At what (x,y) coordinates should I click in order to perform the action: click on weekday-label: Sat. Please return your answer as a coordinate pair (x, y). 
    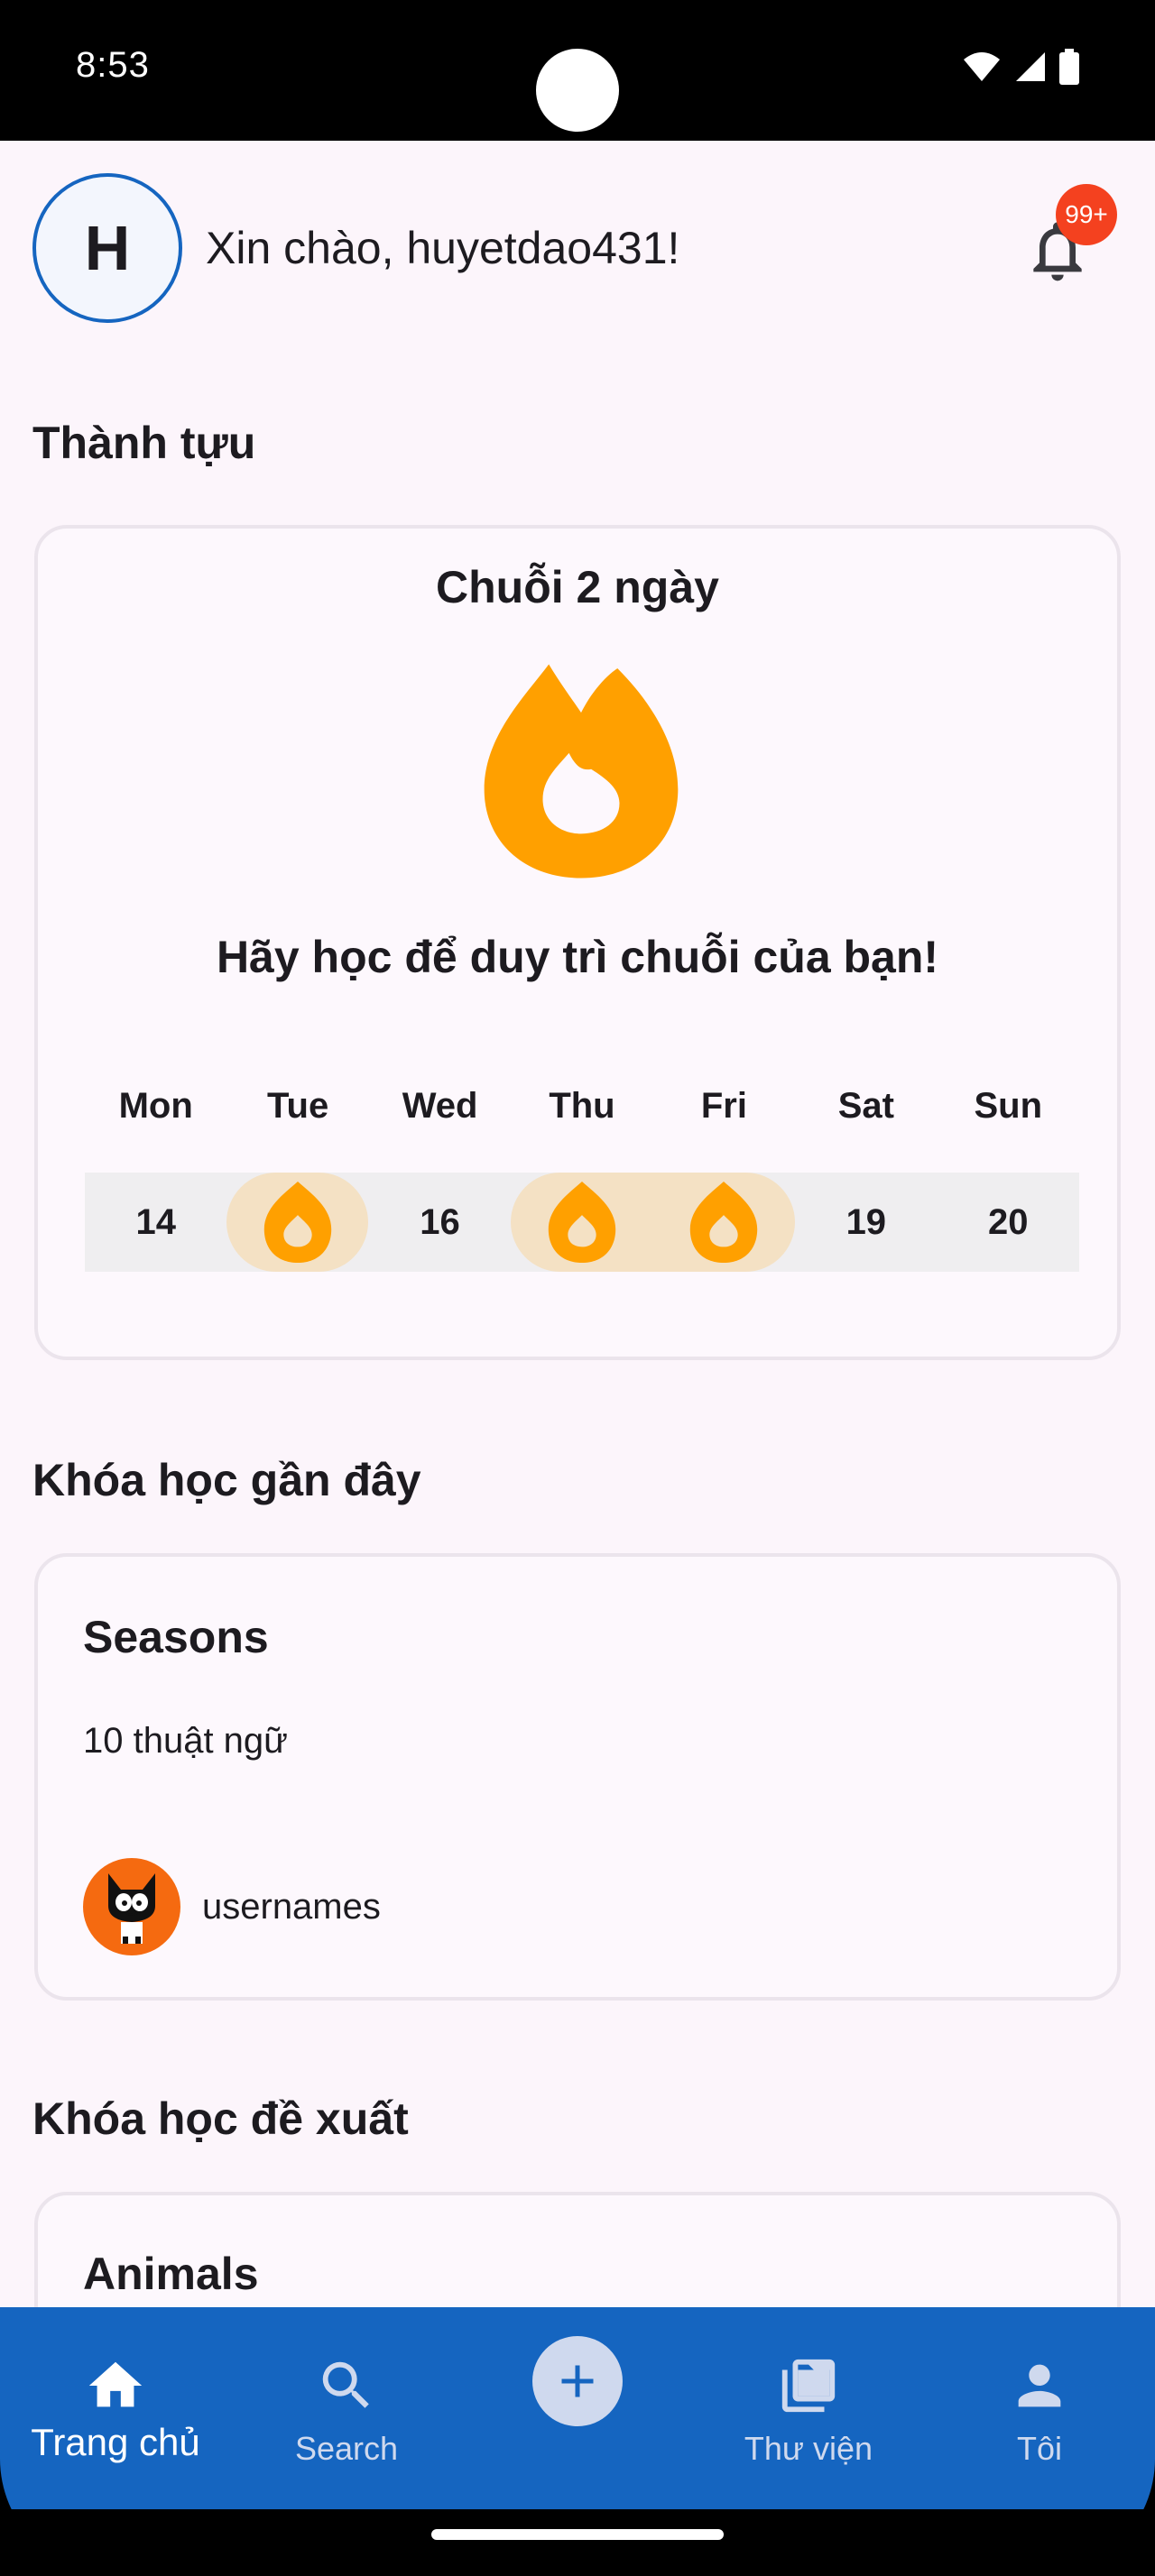
    Looking at the image, I should click on (865, 1106).